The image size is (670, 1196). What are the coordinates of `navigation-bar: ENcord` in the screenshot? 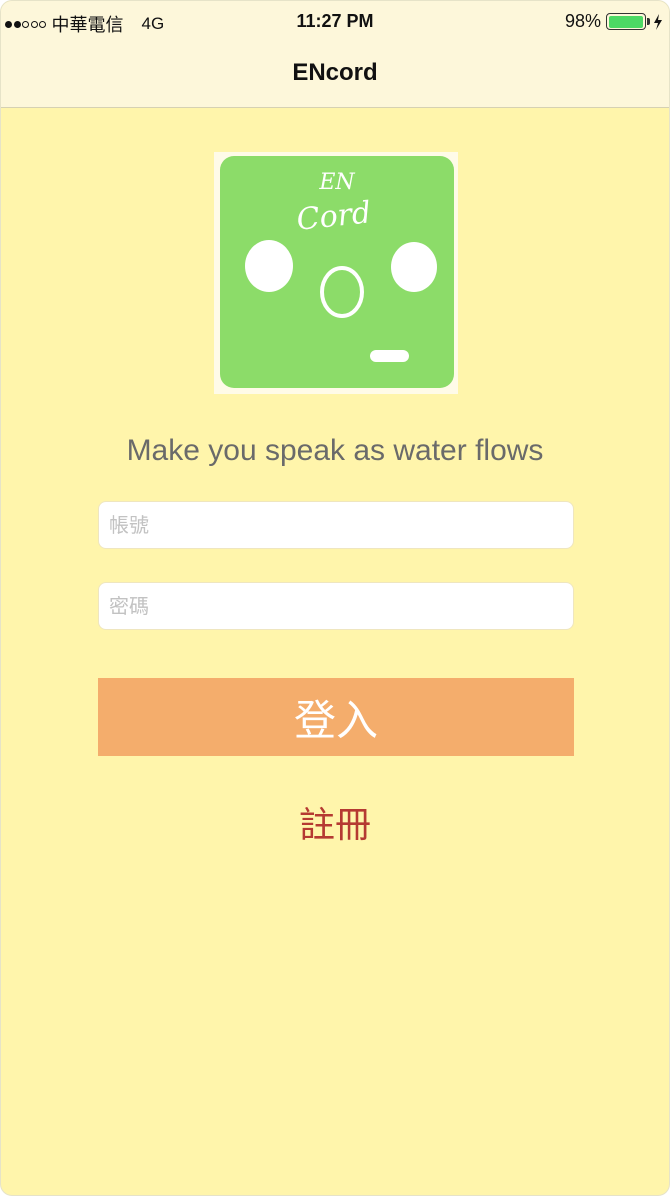 It's located at (335, 74).